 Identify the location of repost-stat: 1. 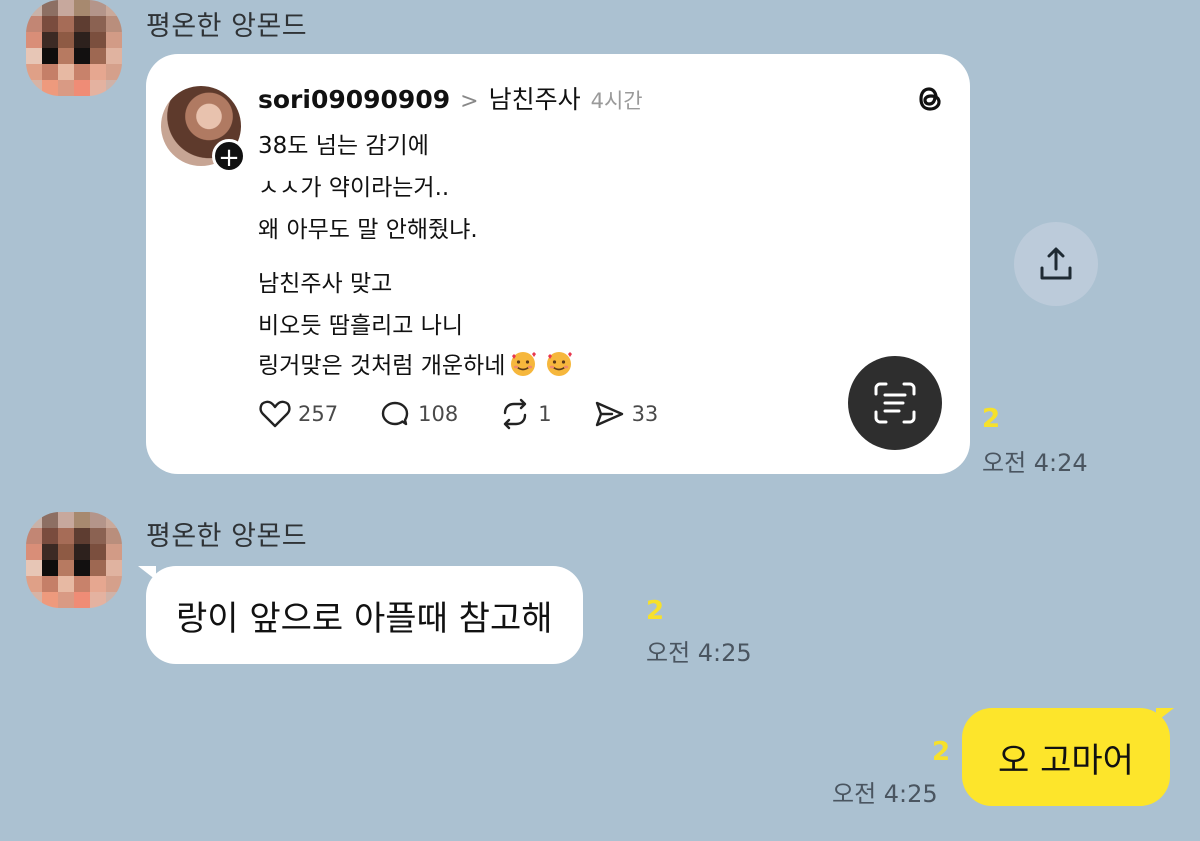
(525, 414).